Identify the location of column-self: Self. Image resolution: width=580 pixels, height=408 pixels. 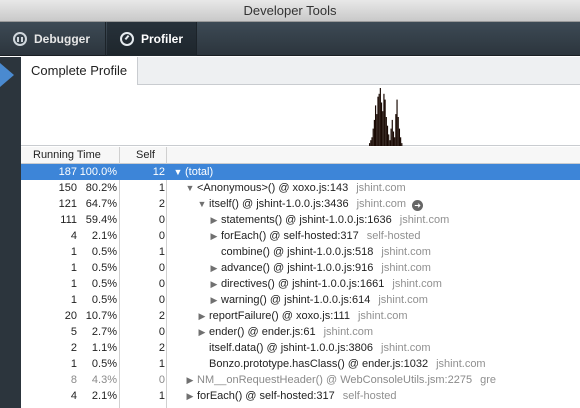
(145, 155).